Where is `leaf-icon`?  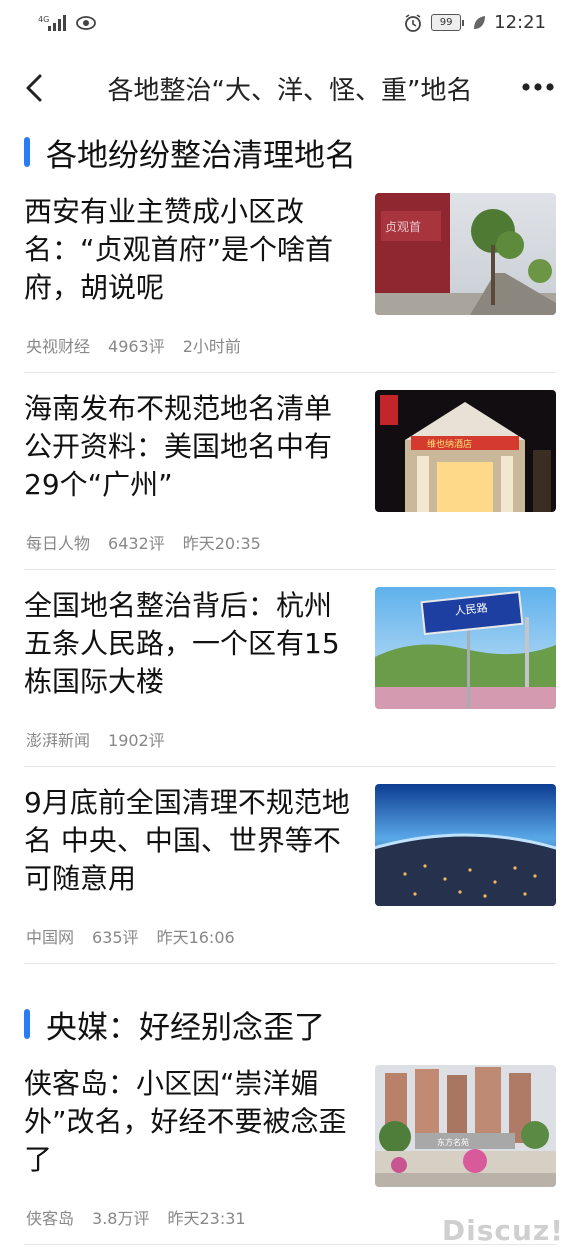
leaf-icon is located at coordinates (480, 22).